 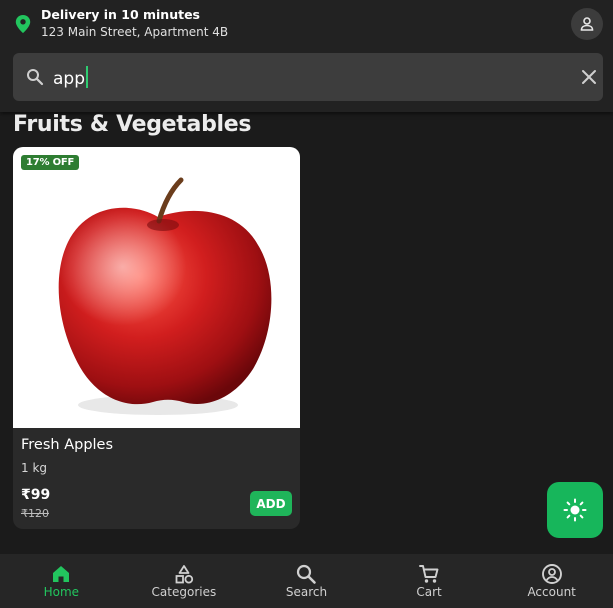 I want to click on product-price: ₹99, so click(x=36, y=495).